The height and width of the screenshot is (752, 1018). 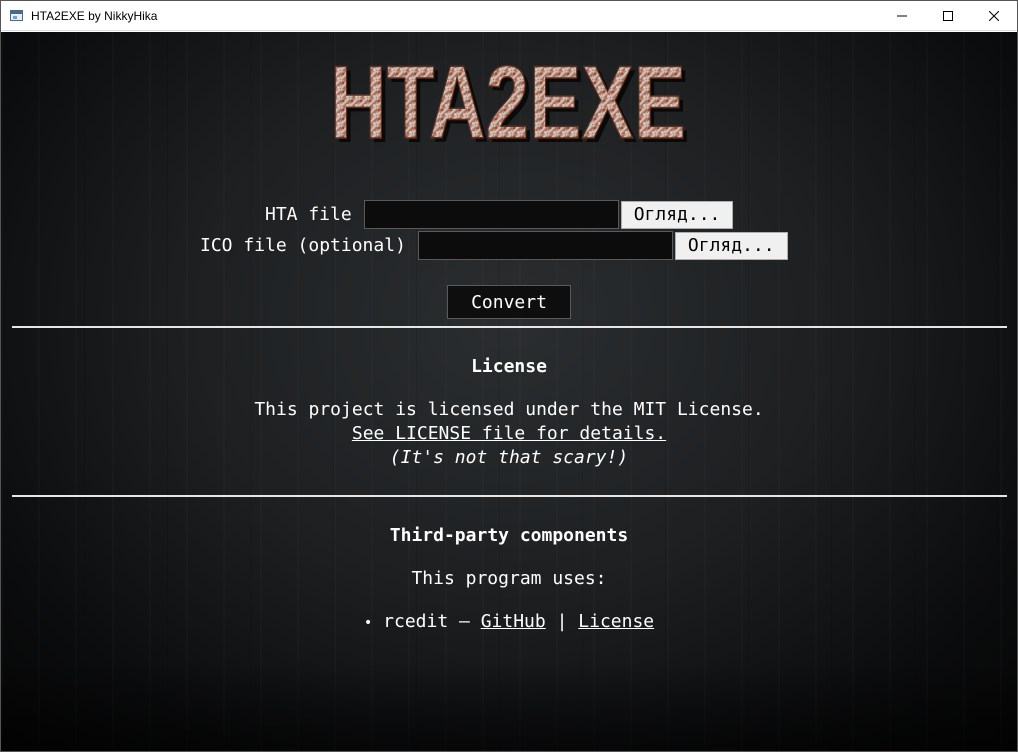 What do you see at coordinates (303, 245) in the screenshot?
I see `ico-file-label: ICO file (optional)` at bounding box center [303, 245].